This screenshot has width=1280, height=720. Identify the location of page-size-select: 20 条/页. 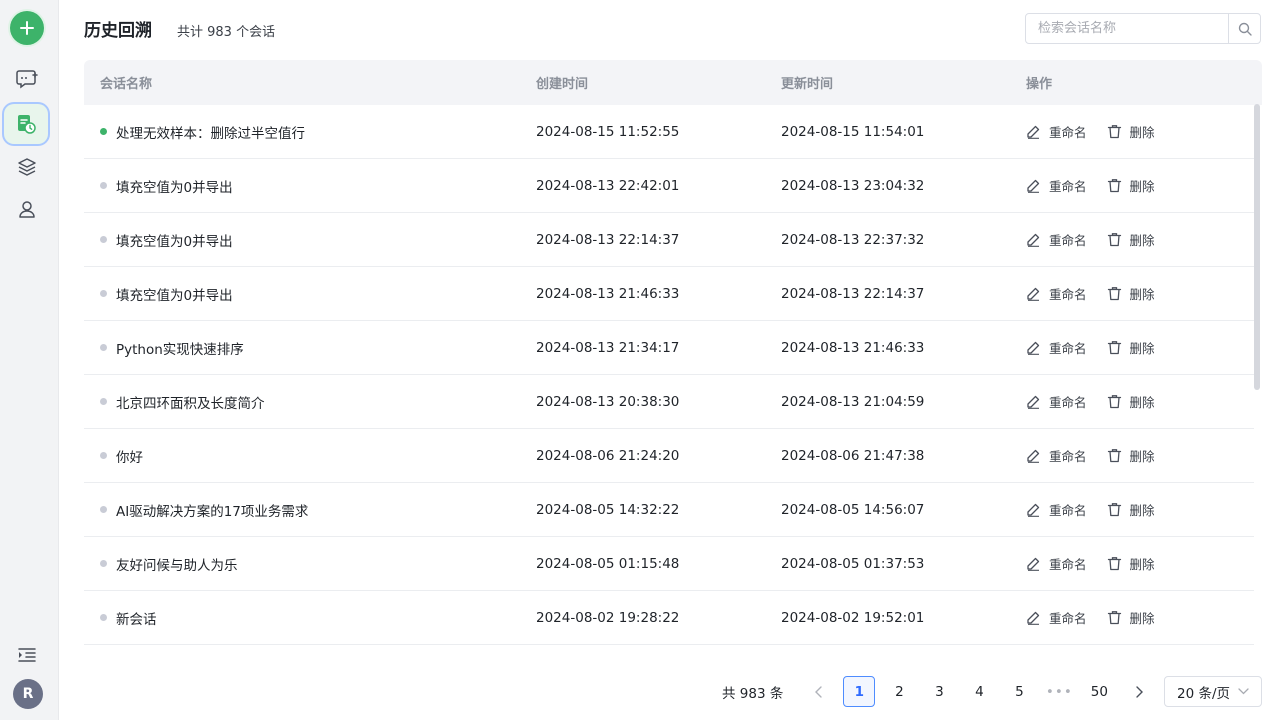
(1213, 691).